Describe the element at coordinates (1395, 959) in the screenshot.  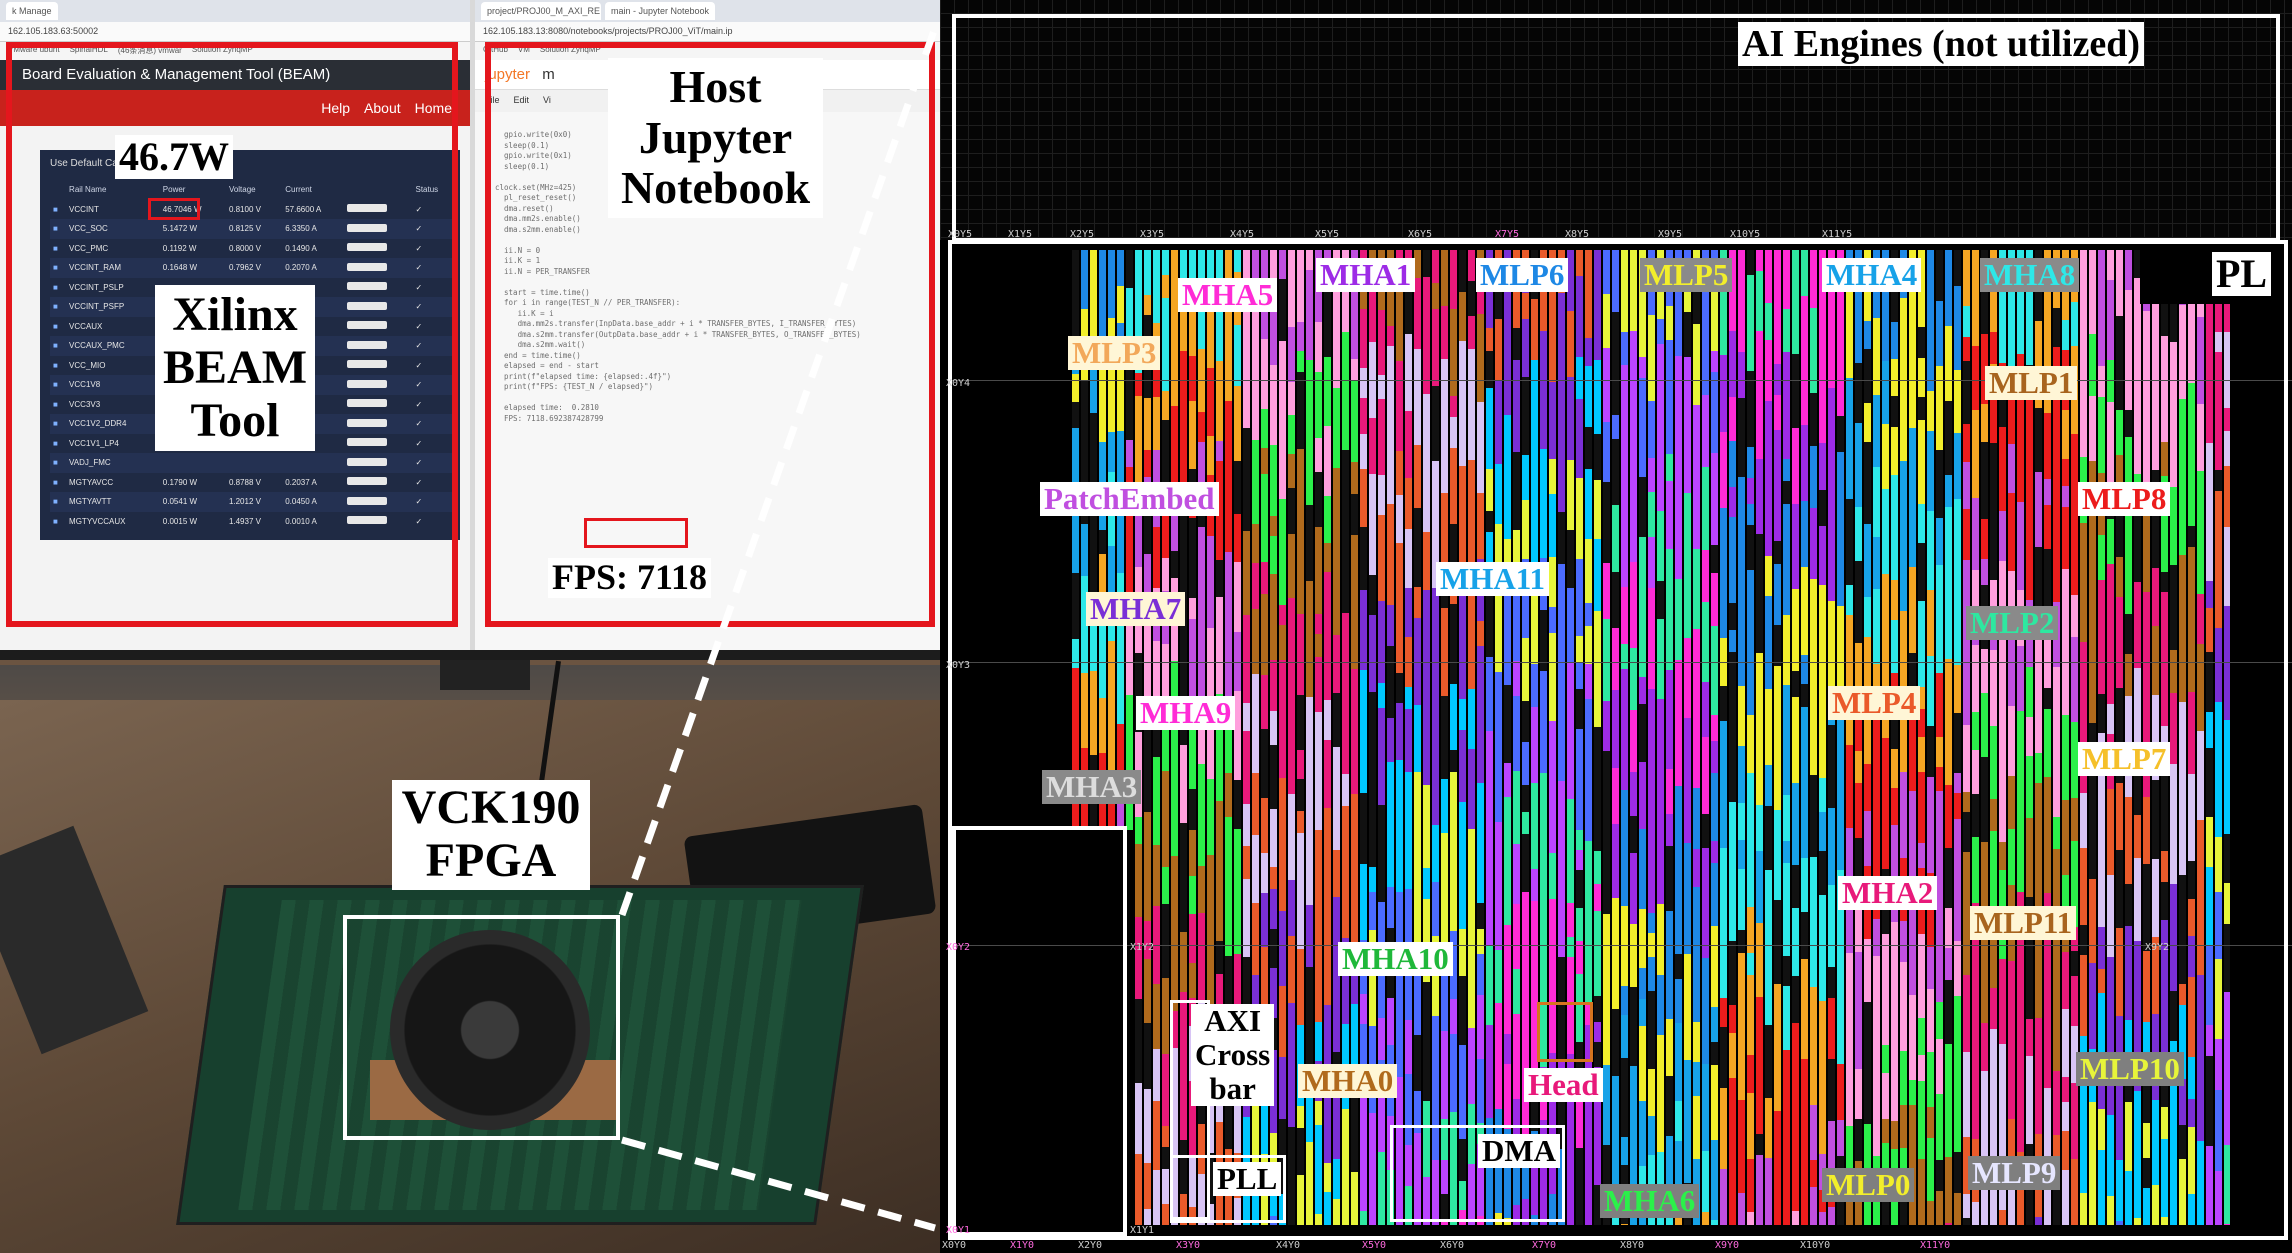
I see `label-mha10: MHA10` at that location.